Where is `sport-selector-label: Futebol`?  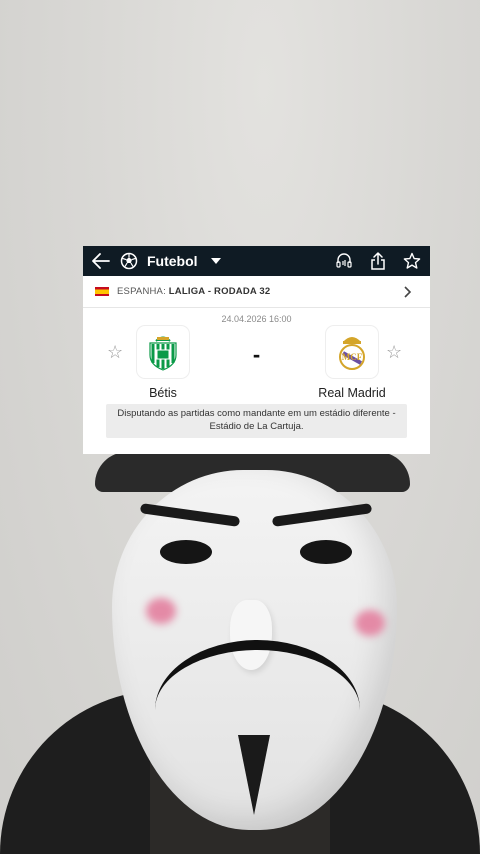 sport-selector-label: Futebol is located at coordinates (172, 261).